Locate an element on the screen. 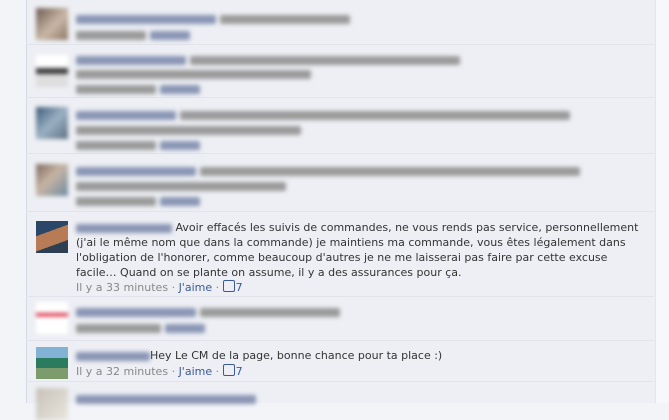  comment-meta: Il y a 33 minutes · J'aime · 7 is located at coordinates (159, 287).